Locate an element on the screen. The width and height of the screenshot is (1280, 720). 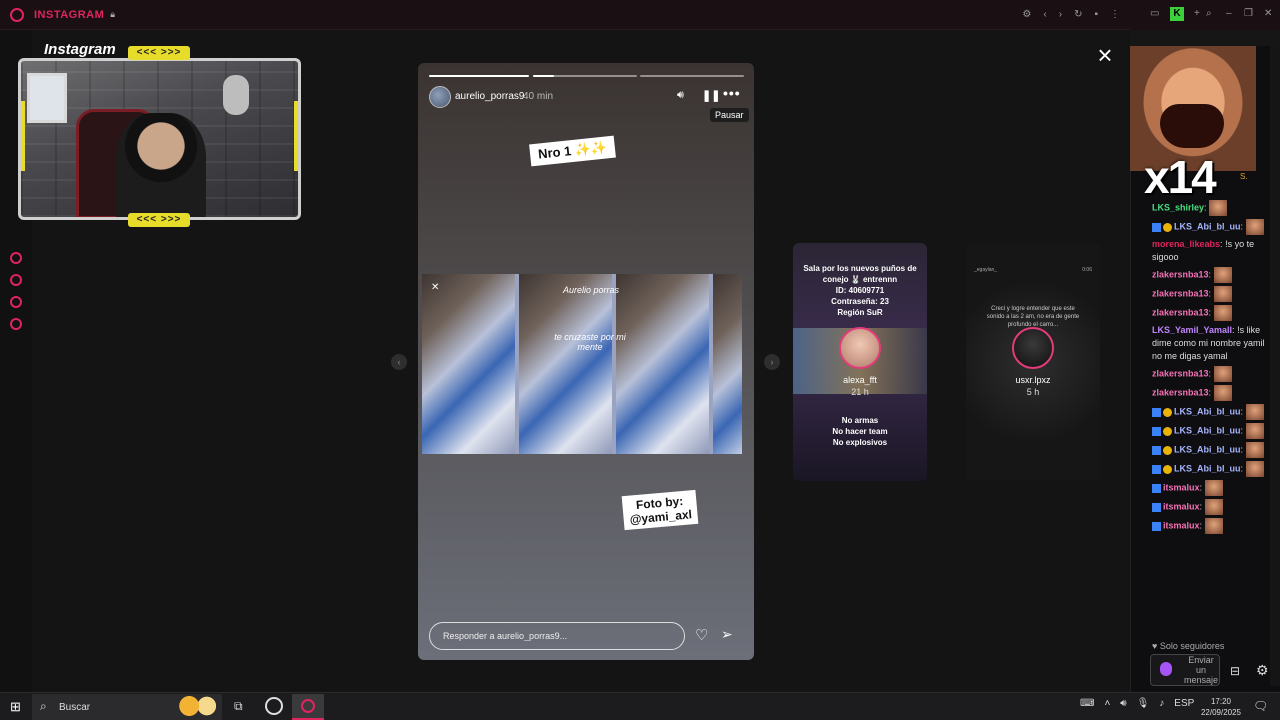
preview-2-top-left: _egaylan_ is located at coordinates (986, 270).